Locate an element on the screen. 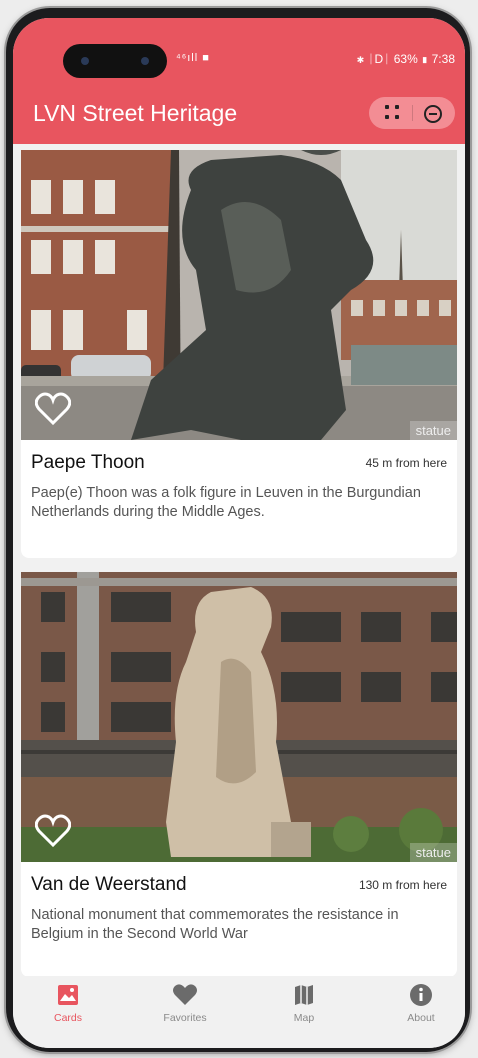  nav-about: About is located at coordinates (420, 1003).